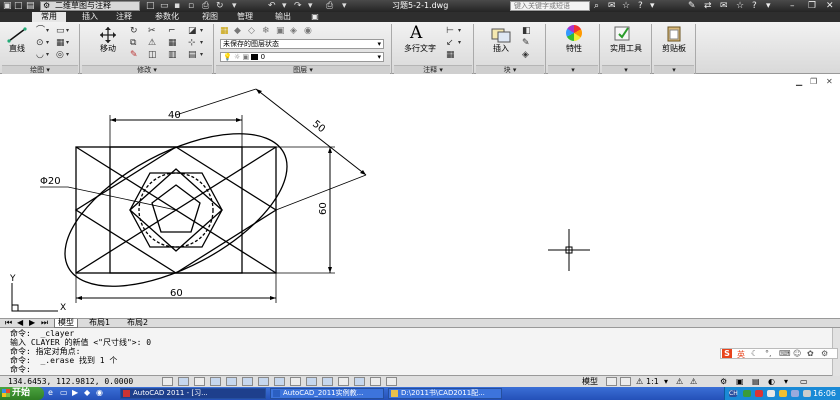 Image resolution: width=840 pixels, height=400 pixels. What do you see at coordinates (611, 381) in the screenshot?
I see `quick-view-layouts-button` at bounding box center [611, 381].